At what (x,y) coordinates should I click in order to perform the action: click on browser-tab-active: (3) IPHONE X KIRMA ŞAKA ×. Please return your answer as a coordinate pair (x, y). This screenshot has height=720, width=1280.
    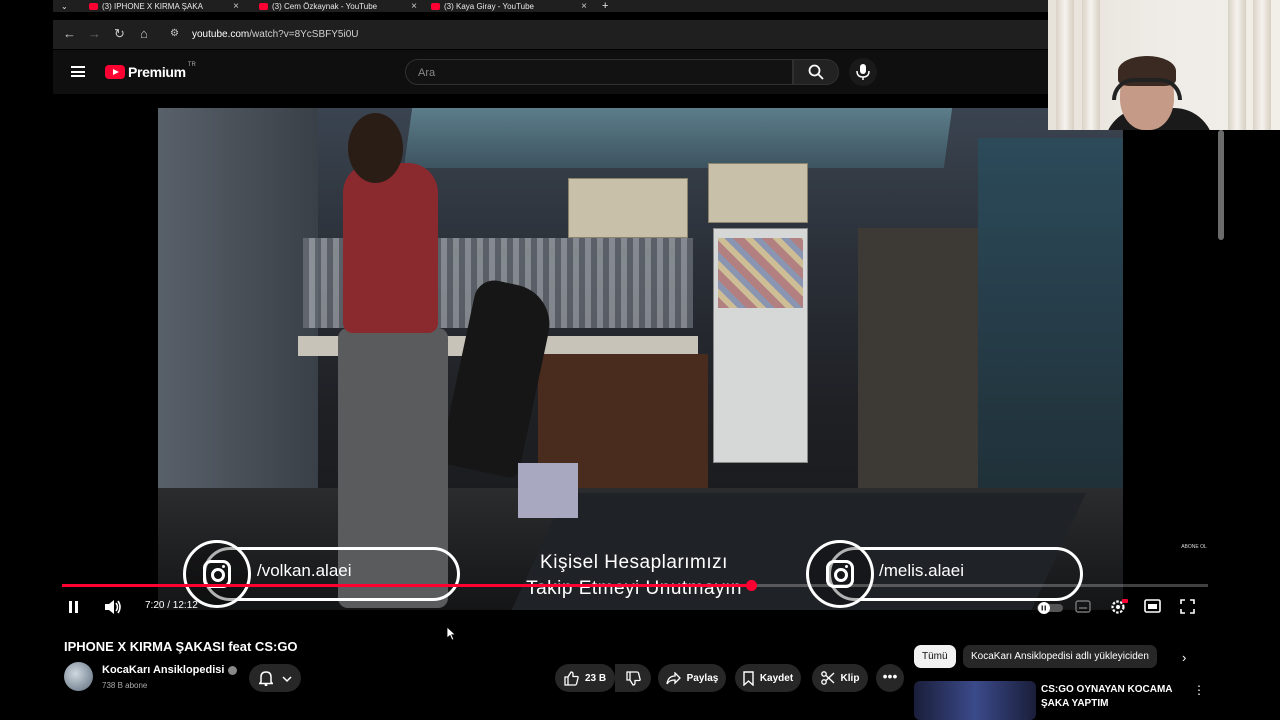
    Looking at the image, I should click on (164, 6).